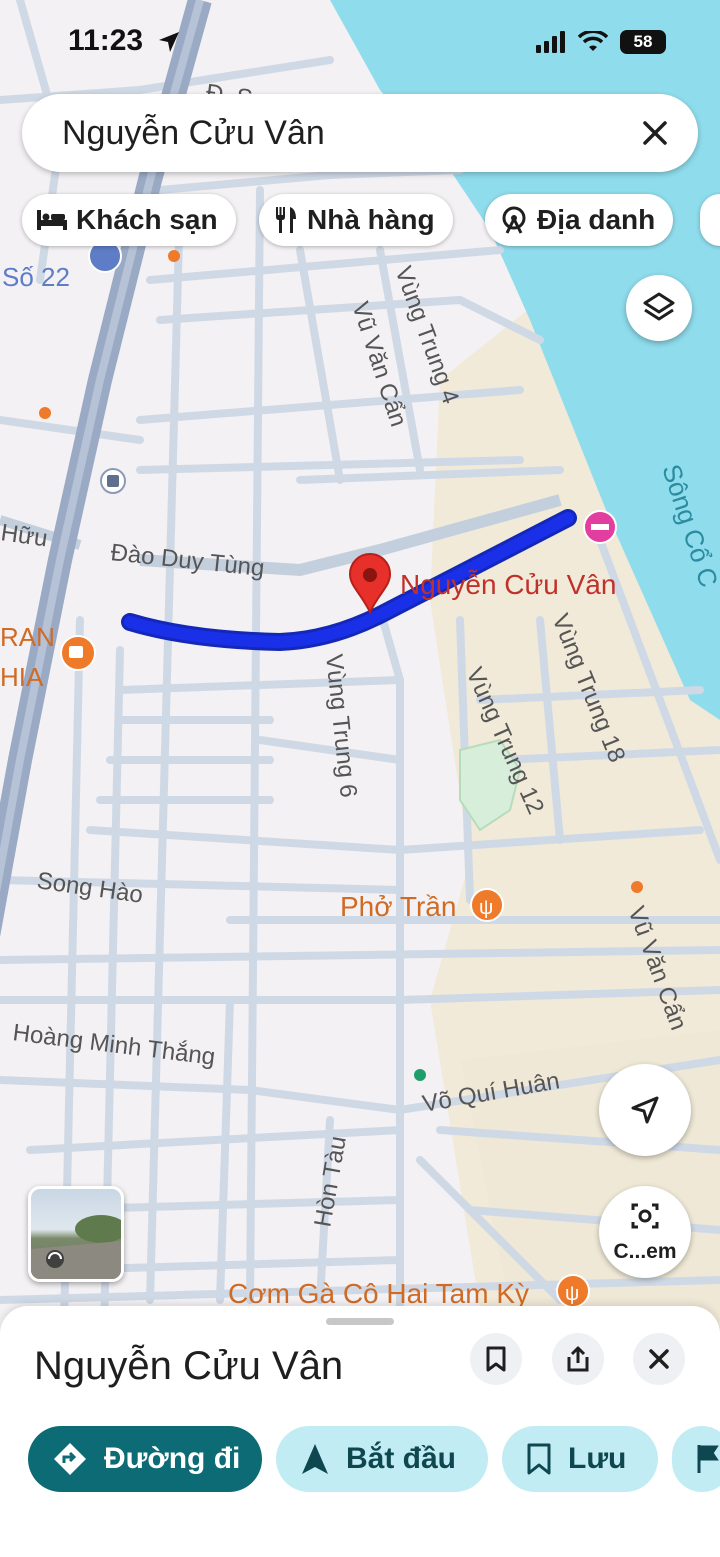 The width and height of the screenshot is (720, 1557). Describe the element at coordinates (172, 1458) in the screenshot. I see `directions-label: Đường đi` at that location.